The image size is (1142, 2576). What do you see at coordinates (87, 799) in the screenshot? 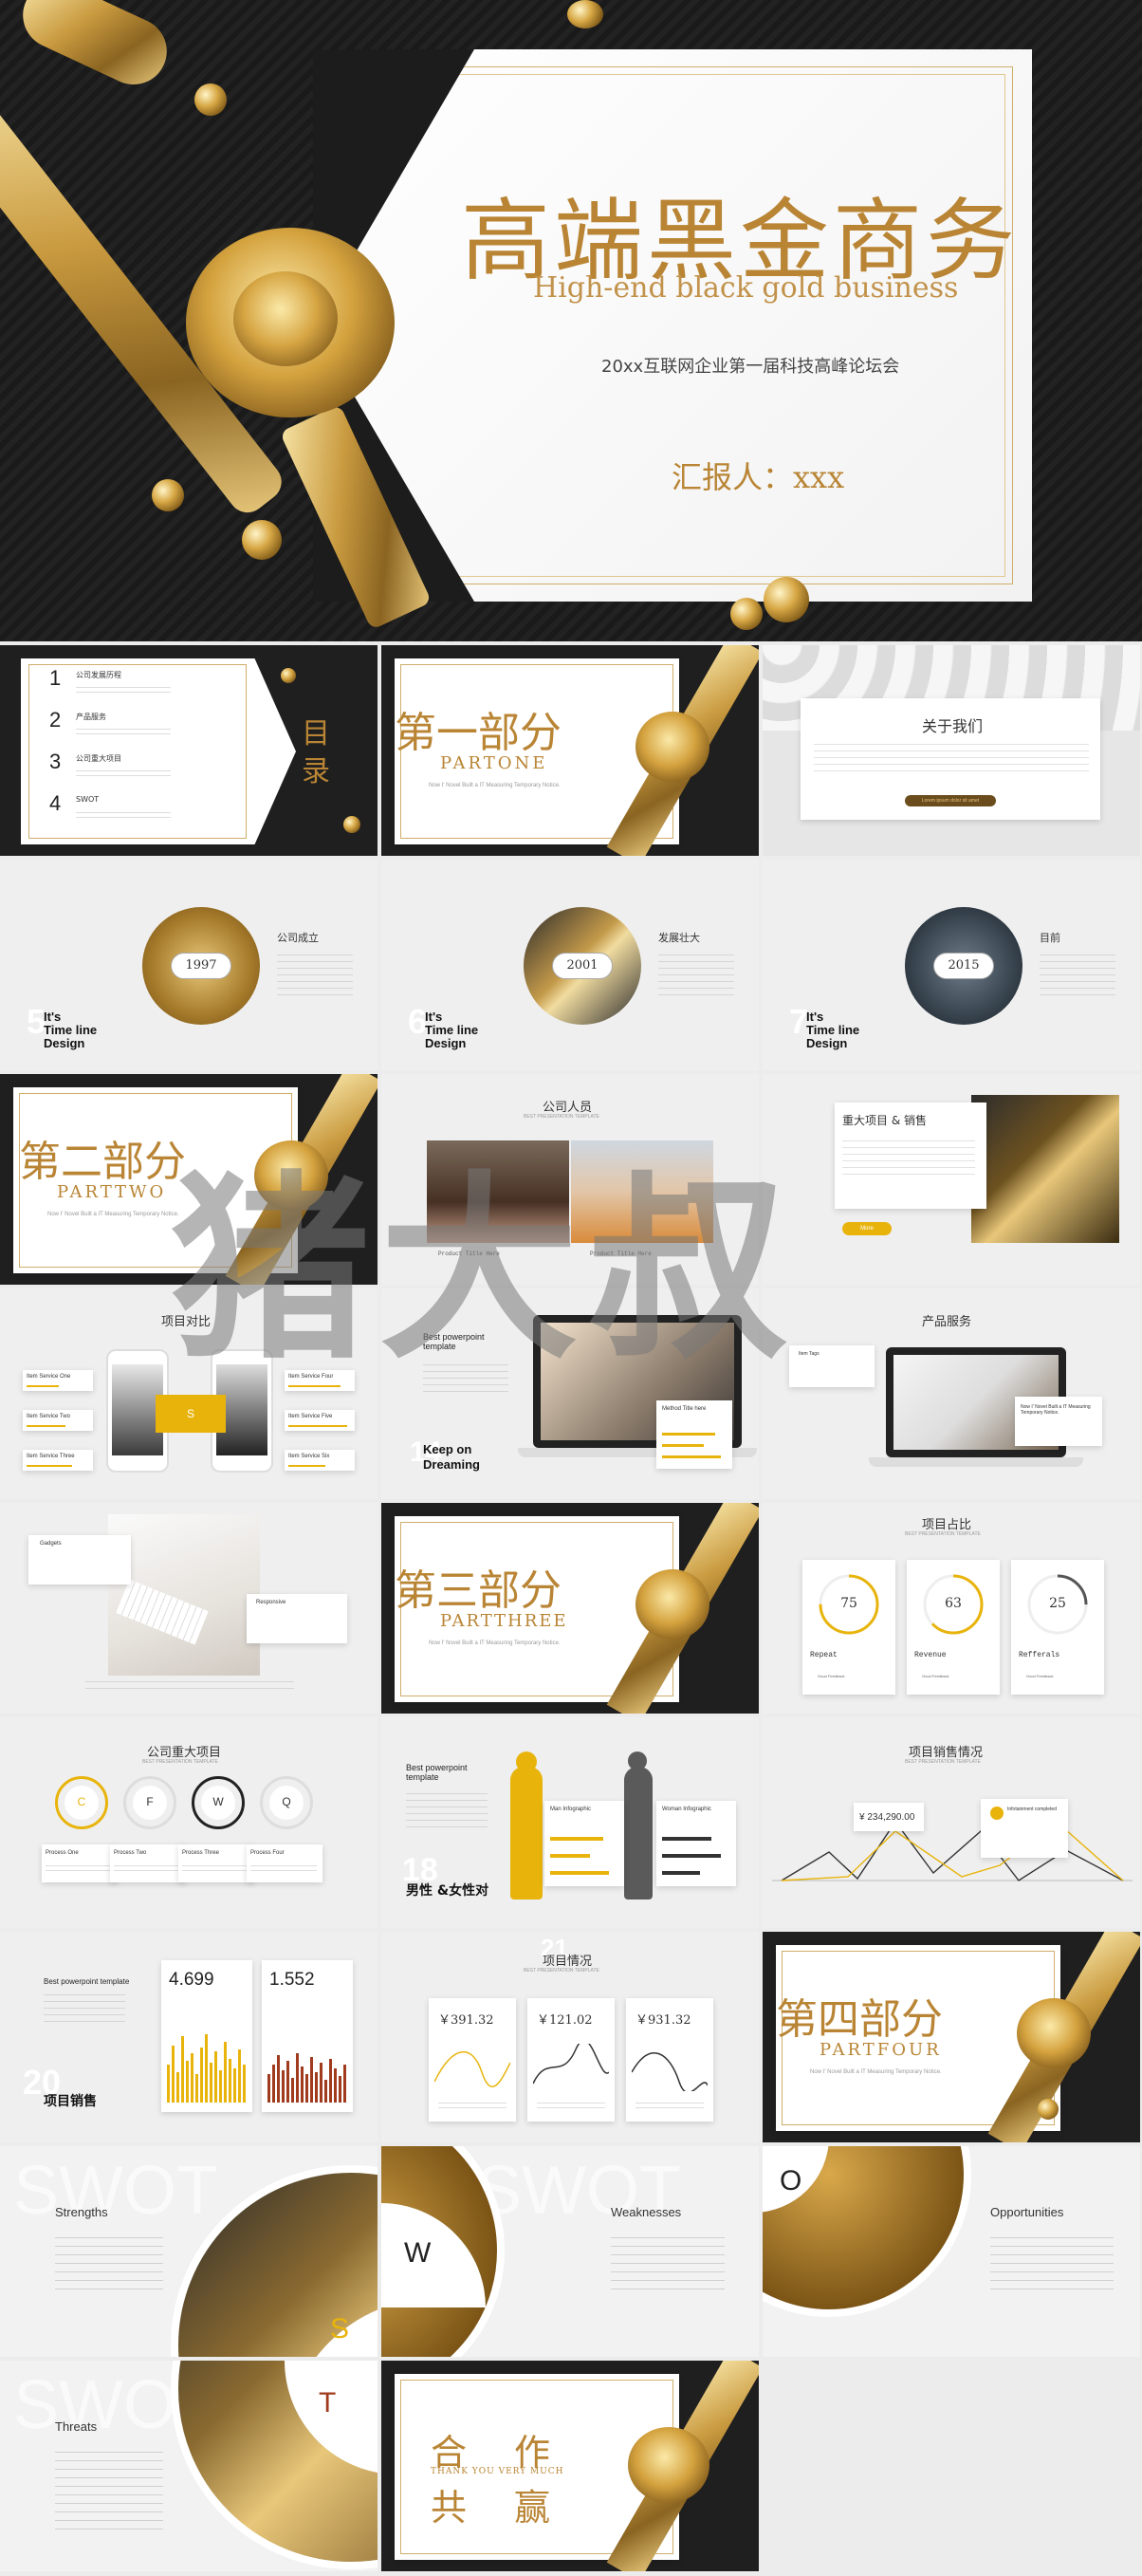
I see `contents-item: SWOT` at bounding box center [87, 799].